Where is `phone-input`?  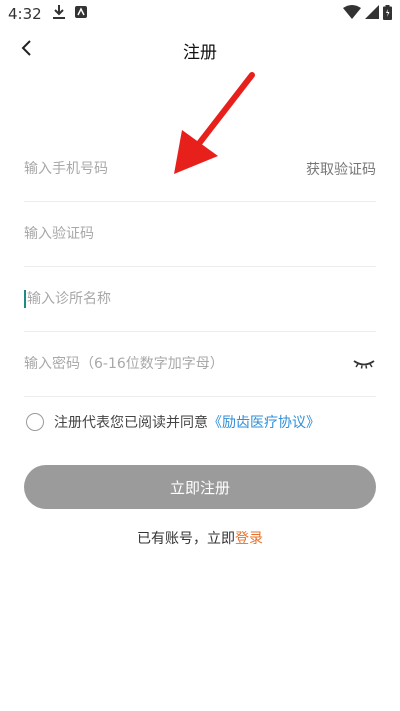 phone-input is located at coordinates (165, 169).